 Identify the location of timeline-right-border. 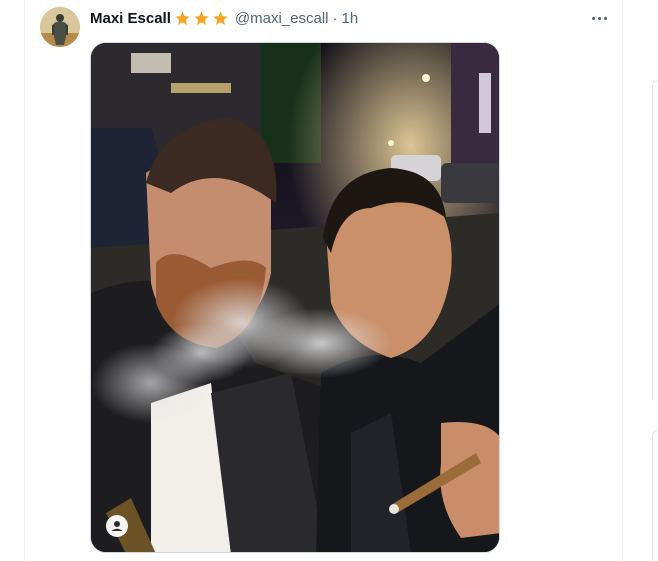
(622, 280).